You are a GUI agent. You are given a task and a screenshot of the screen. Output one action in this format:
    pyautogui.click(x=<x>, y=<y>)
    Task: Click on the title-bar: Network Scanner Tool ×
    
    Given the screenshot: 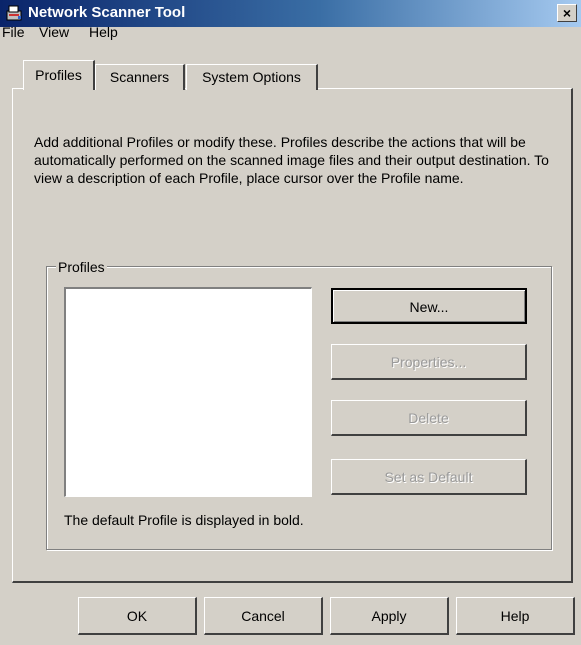 What is the action you would take?
    pyautogui.click(x=290, y=13)
    